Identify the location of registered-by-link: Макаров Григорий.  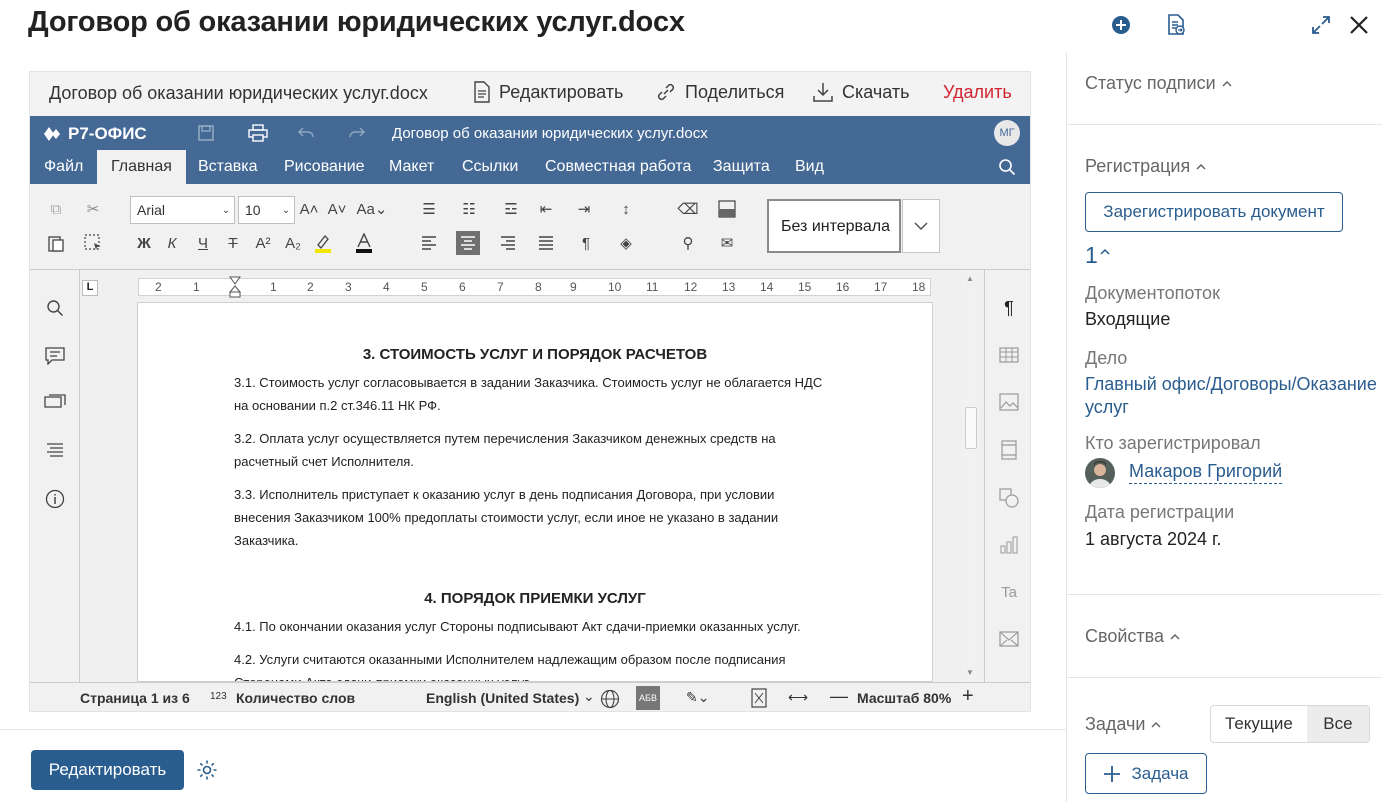
(1206, 472).